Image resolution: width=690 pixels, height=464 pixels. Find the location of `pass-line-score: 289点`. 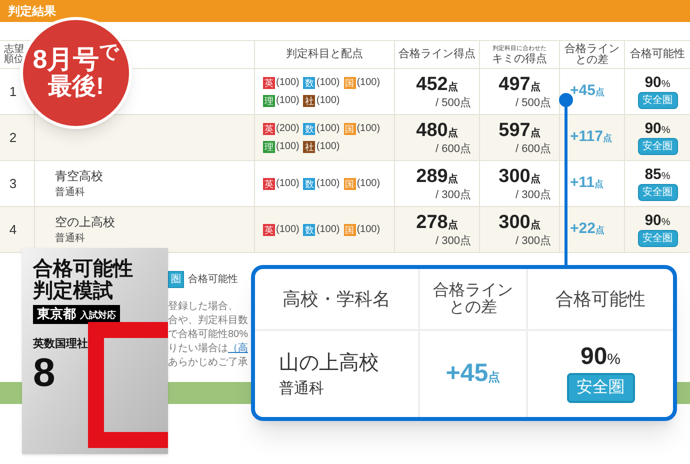

pass-line-score: 289点 is located at coordinates (437, 176).